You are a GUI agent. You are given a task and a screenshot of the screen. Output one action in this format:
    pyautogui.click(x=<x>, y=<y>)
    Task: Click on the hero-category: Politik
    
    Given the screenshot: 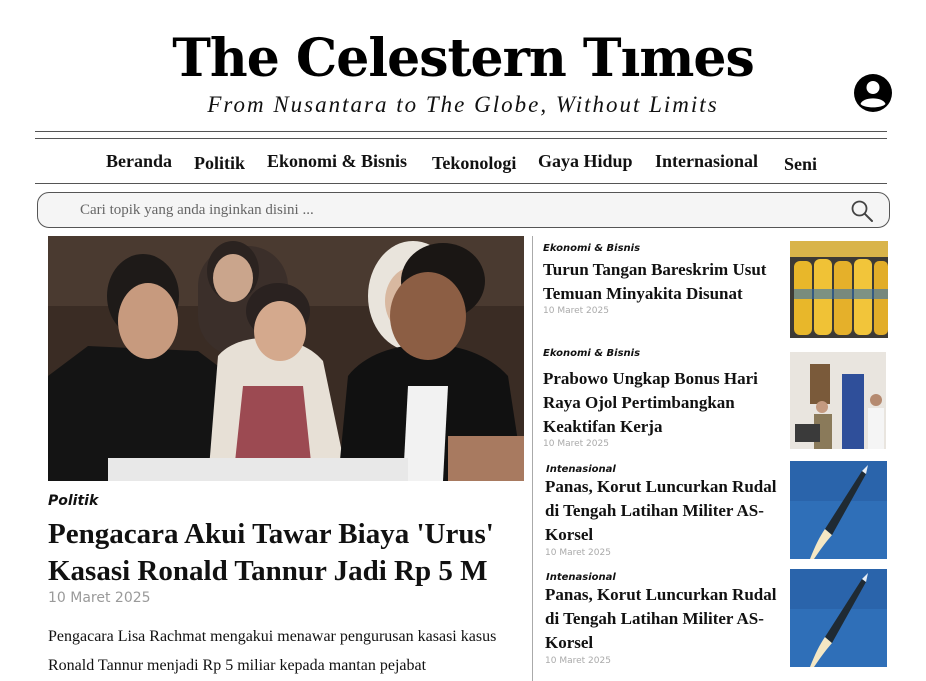 What is the action you would take?
    pyautogui.click(x=73, y=501)
    